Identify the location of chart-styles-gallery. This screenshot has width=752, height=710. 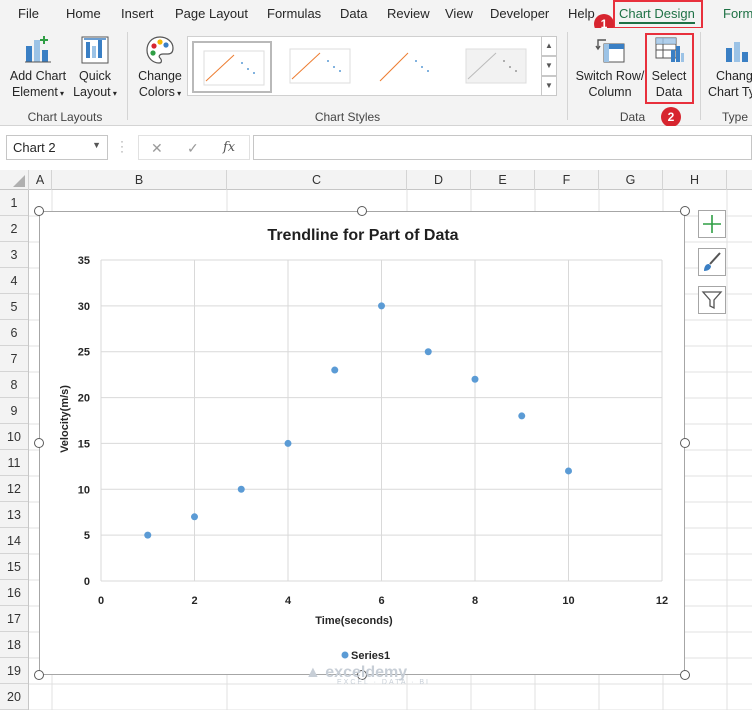
(364, 66).